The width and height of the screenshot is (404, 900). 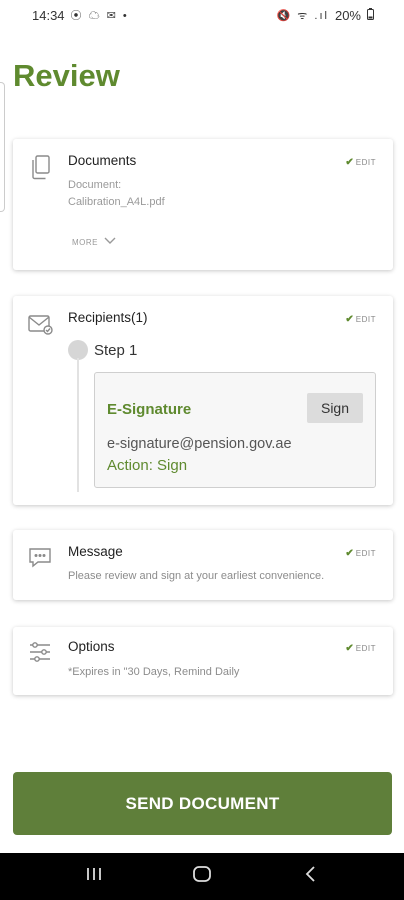 What do you see at coordinates (41, 324) in the screenshot?
I see `envelope-icon` at bounding box center [41, 324].